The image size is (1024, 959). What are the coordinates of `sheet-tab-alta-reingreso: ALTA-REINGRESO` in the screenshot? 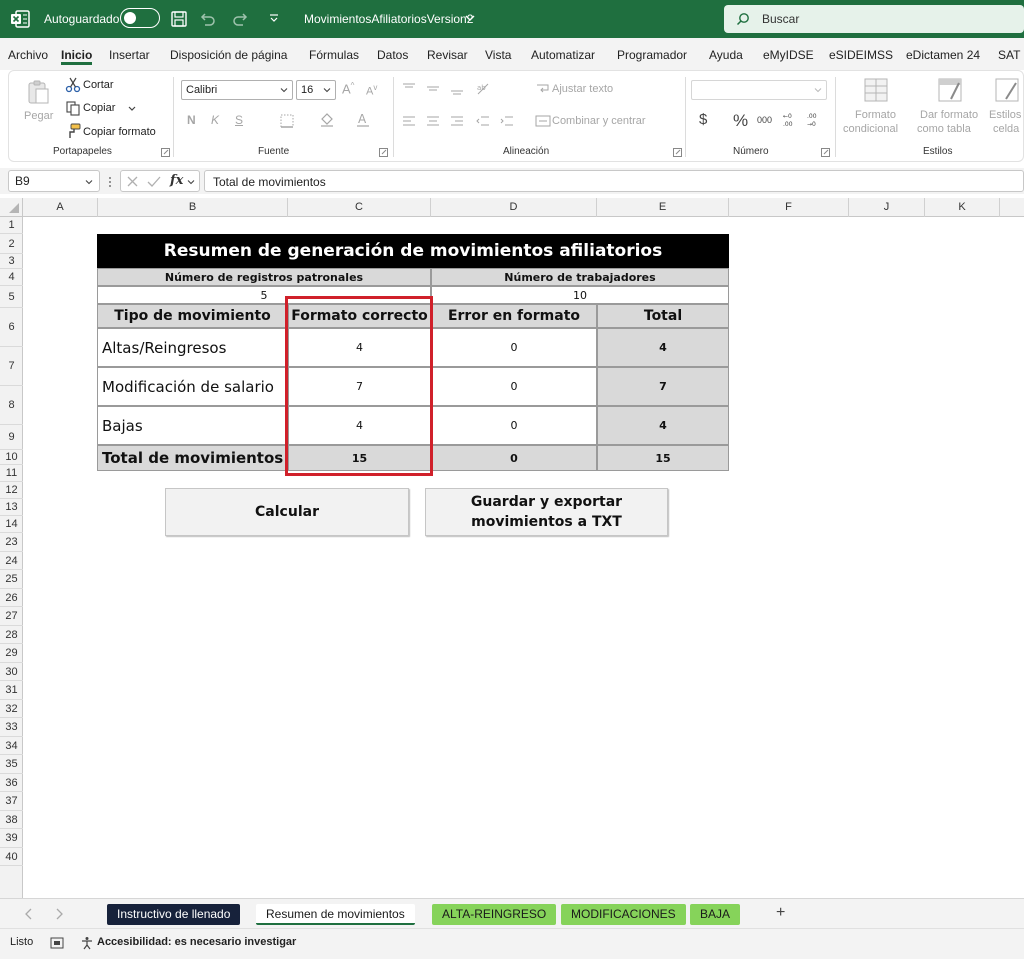 It's located at (494, 914).